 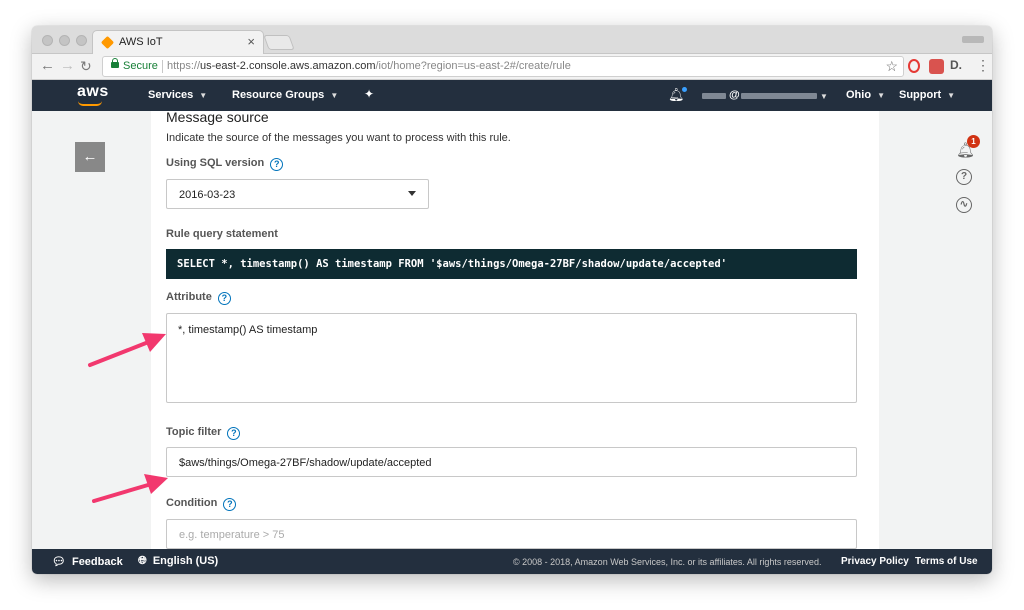 I want to click on opera-extension-icon, so click(x=914, y=66).